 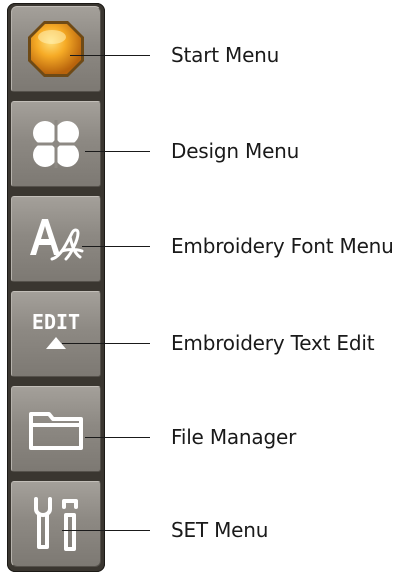 I want to click on design-clover-icon, so click(x=56, y=144).